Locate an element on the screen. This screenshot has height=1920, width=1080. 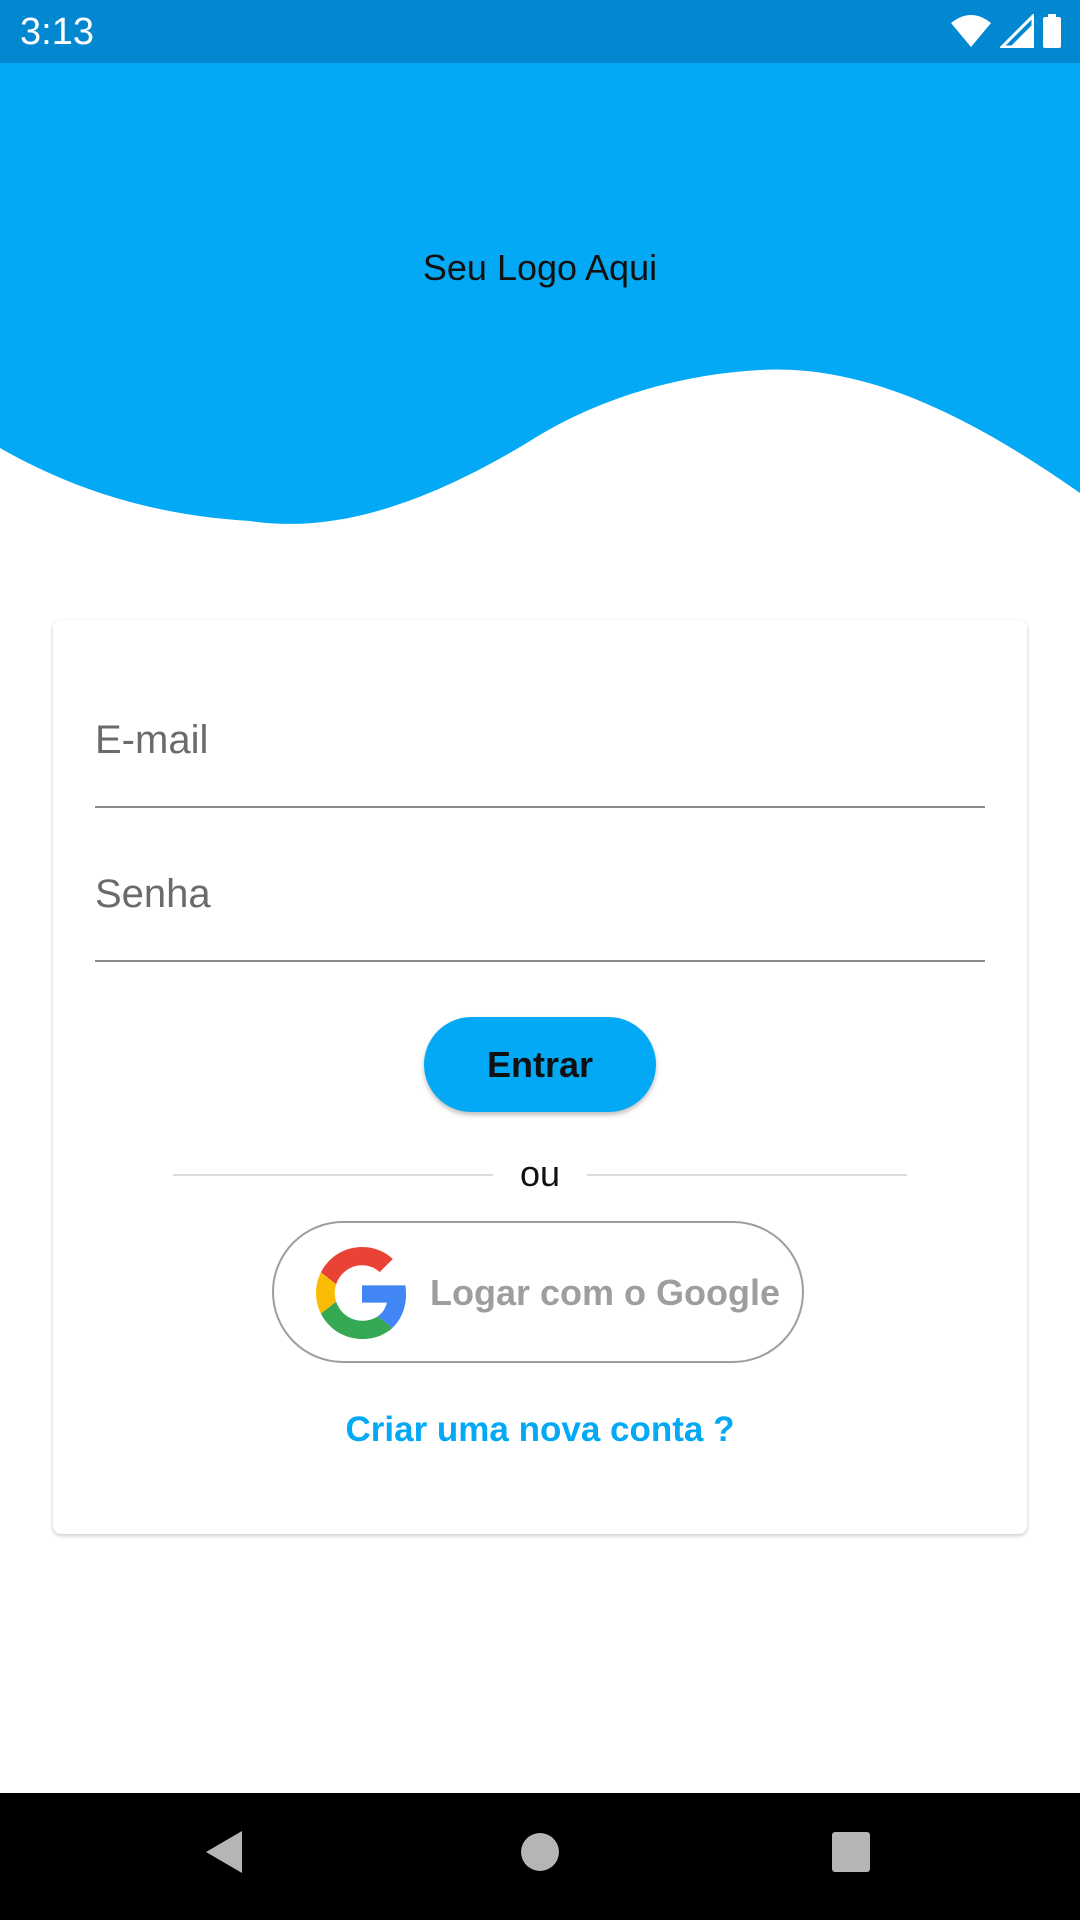
divider-line-right is located at coordinates (747, 1175).